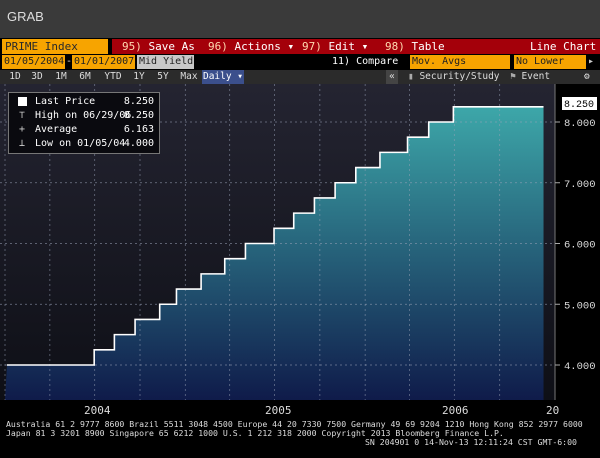 The image size is (600, 458). What do you see at coordinates (580, 124) in the screenshot?
I see `y-tick-label: 8.000` at bounding box center [580, 124].